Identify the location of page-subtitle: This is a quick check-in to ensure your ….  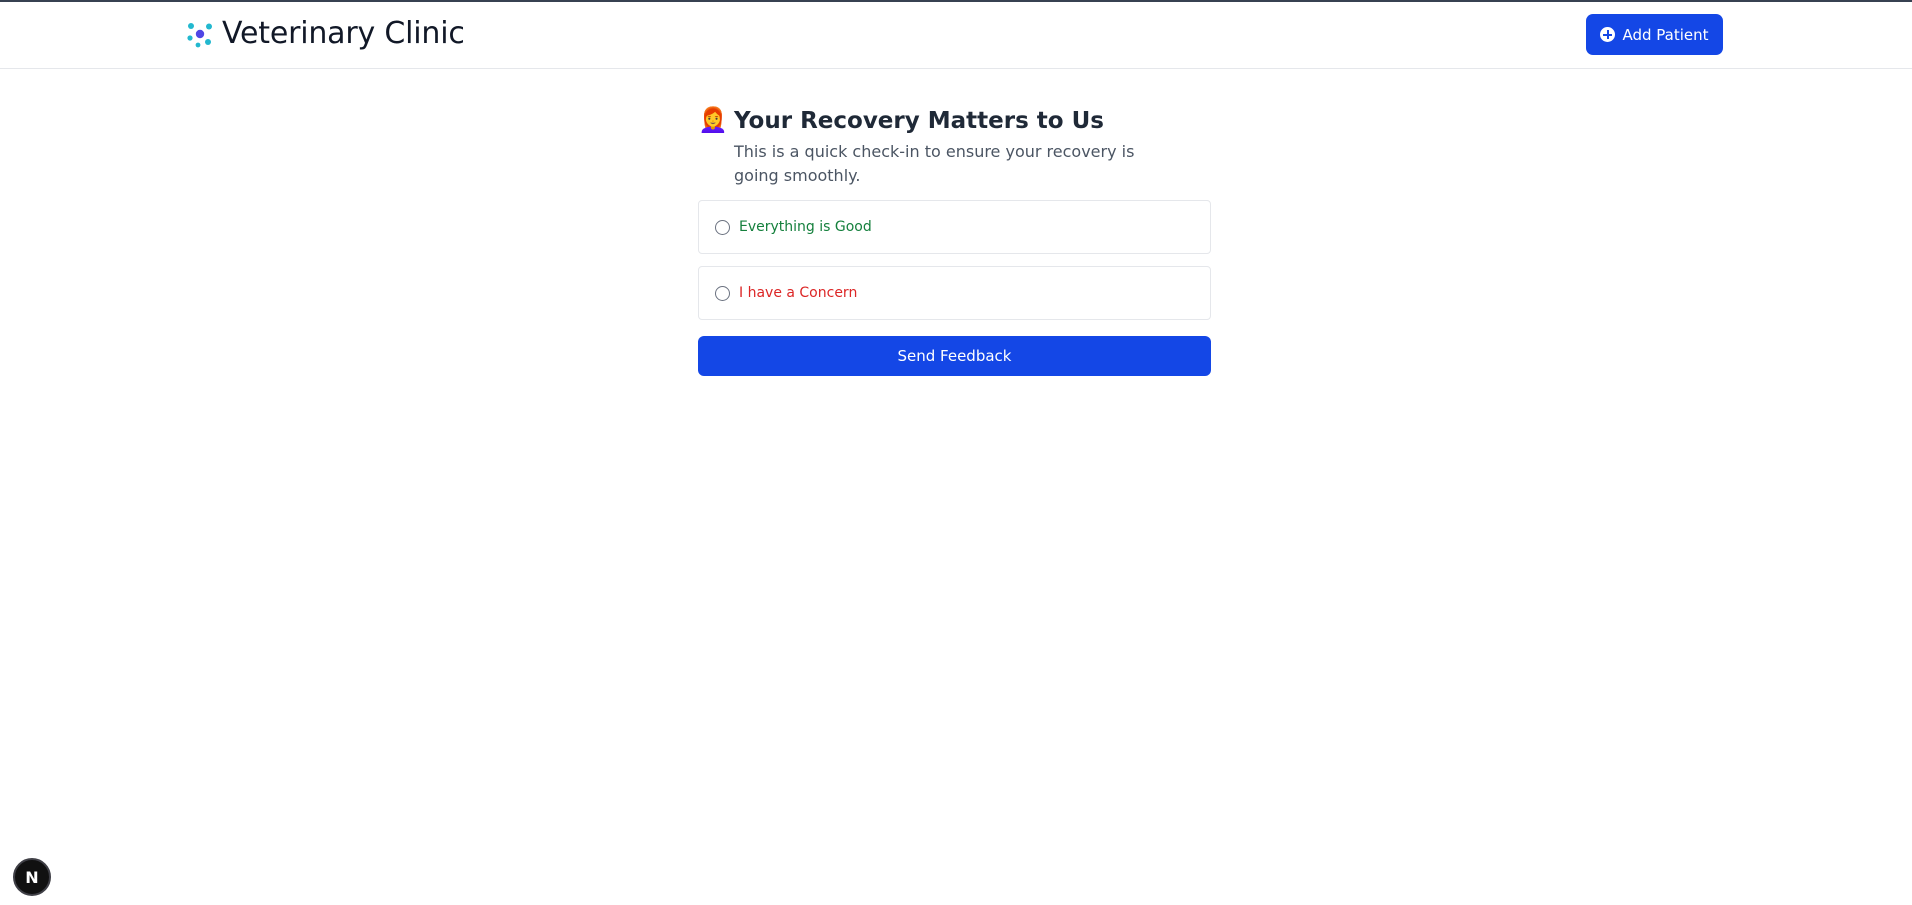
(934, 163).